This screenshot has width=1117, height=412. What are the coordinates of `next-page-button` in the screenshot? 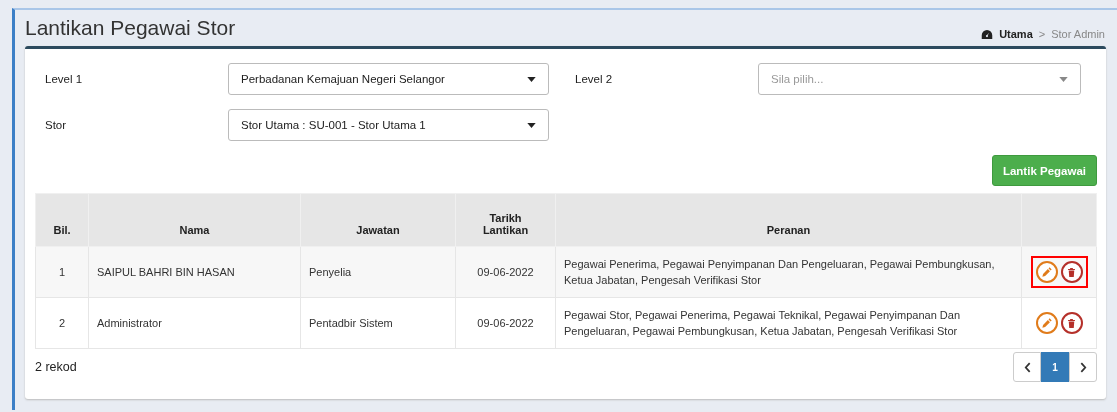 It's located at (1083, 367).